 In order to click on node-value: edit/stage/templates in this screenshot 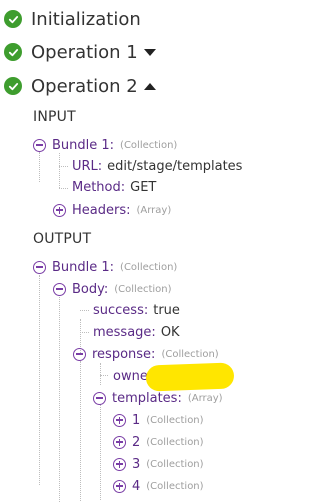, I will do `click(175, 166)`.